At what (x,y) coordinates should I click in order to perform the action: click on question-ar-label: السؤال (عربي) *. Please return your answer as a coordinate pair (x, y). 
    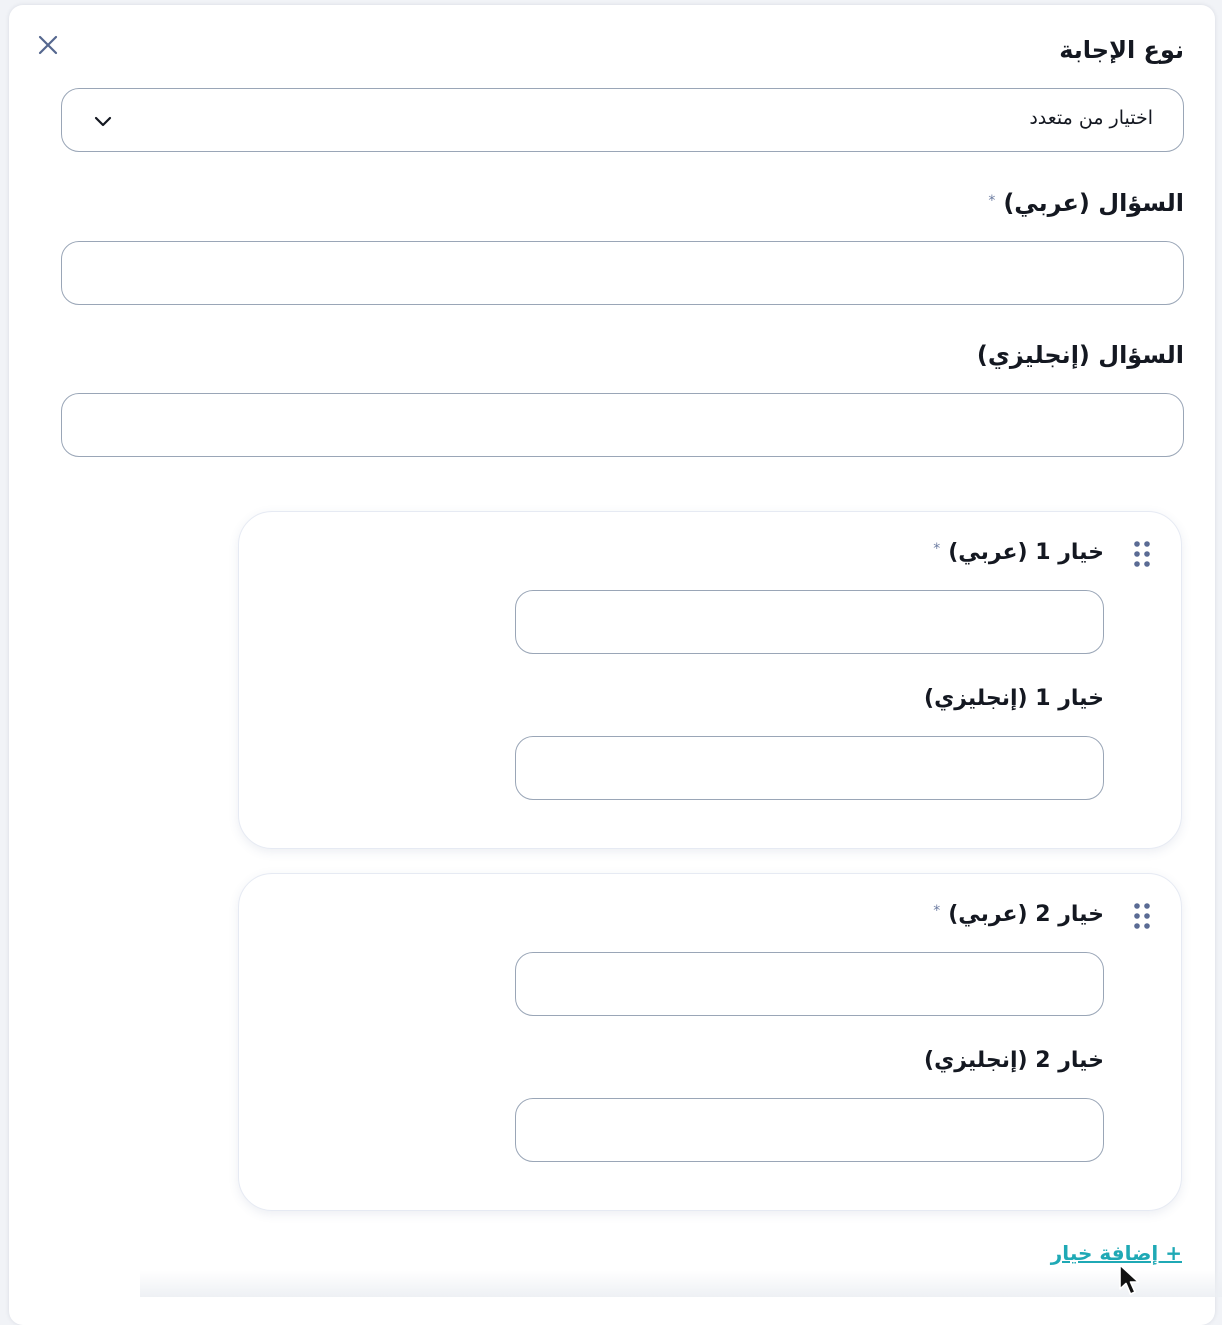
    Looking at the image, I should click on (1086, 203).